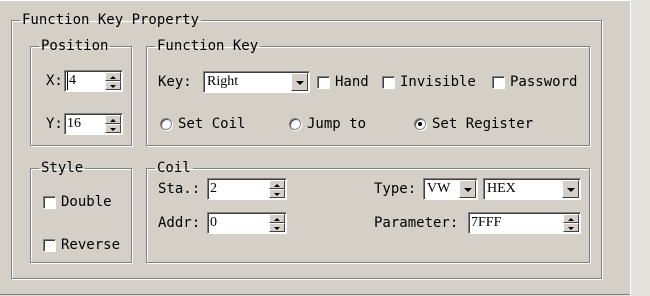  Describe the element at coordinates (208, 46) in the screenshot. I see `function-key-title: Function Key` at that location.